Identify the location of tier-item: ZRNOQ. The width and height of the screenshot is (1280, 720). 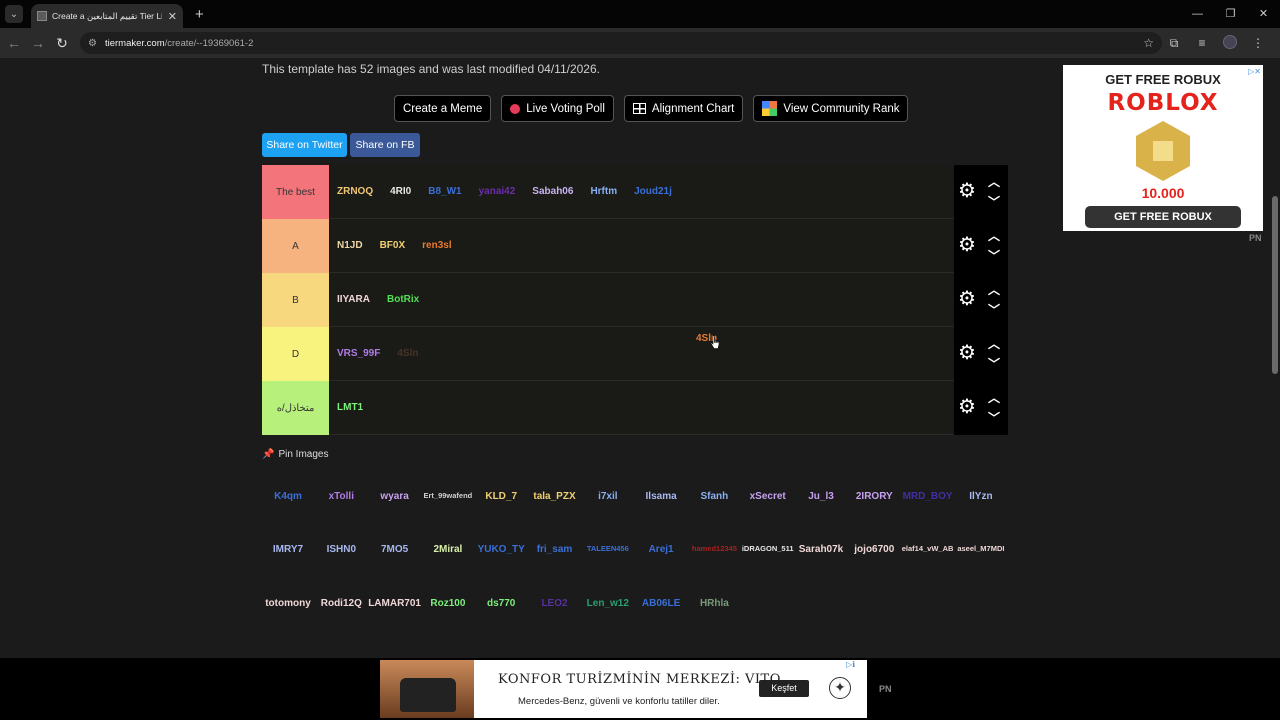
(355, 191).